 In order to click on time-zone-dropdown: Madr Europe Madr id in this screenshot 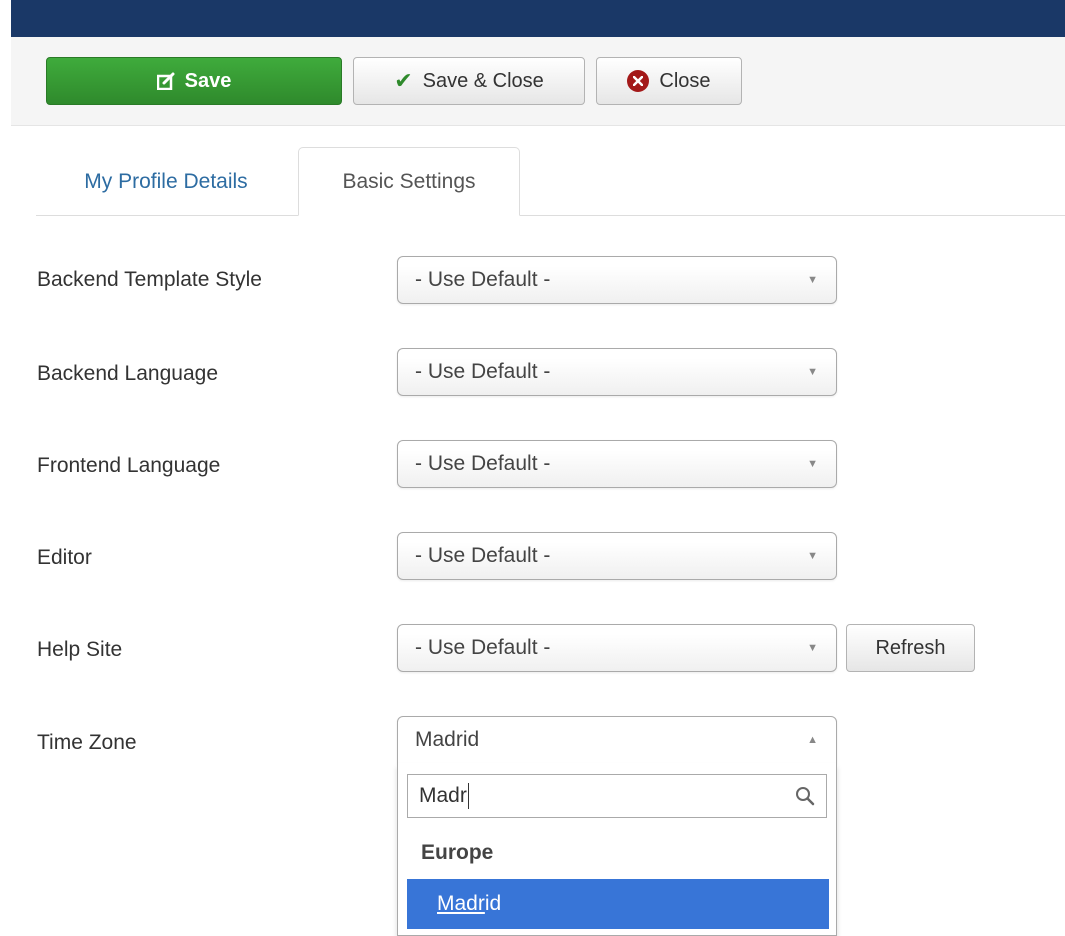, I will do `click(617, 849)`.